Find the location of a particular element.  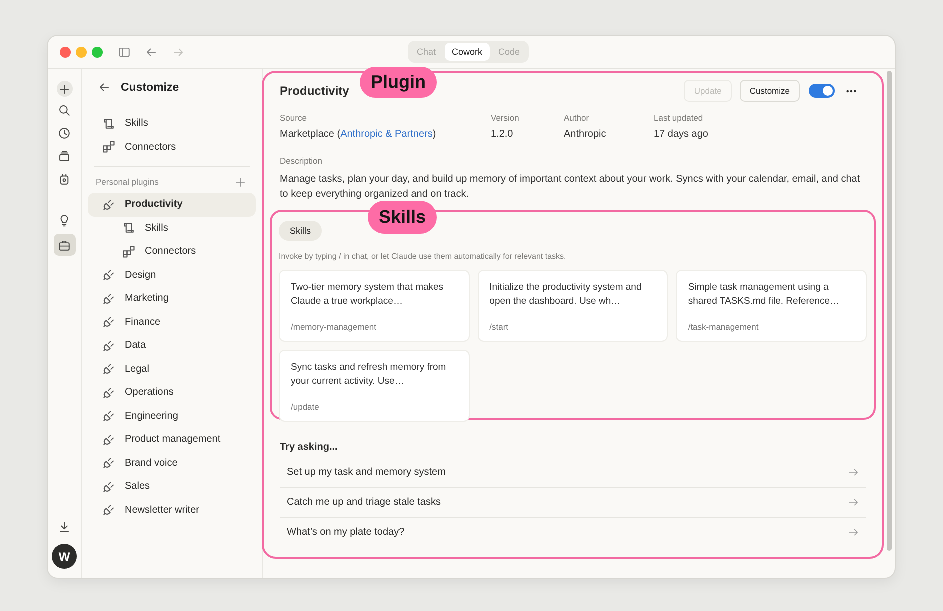

skills-hint: Invoke by typing / in chat, or let Claude use them automatically for relevant tasks. is located at coordinates (423, 256).